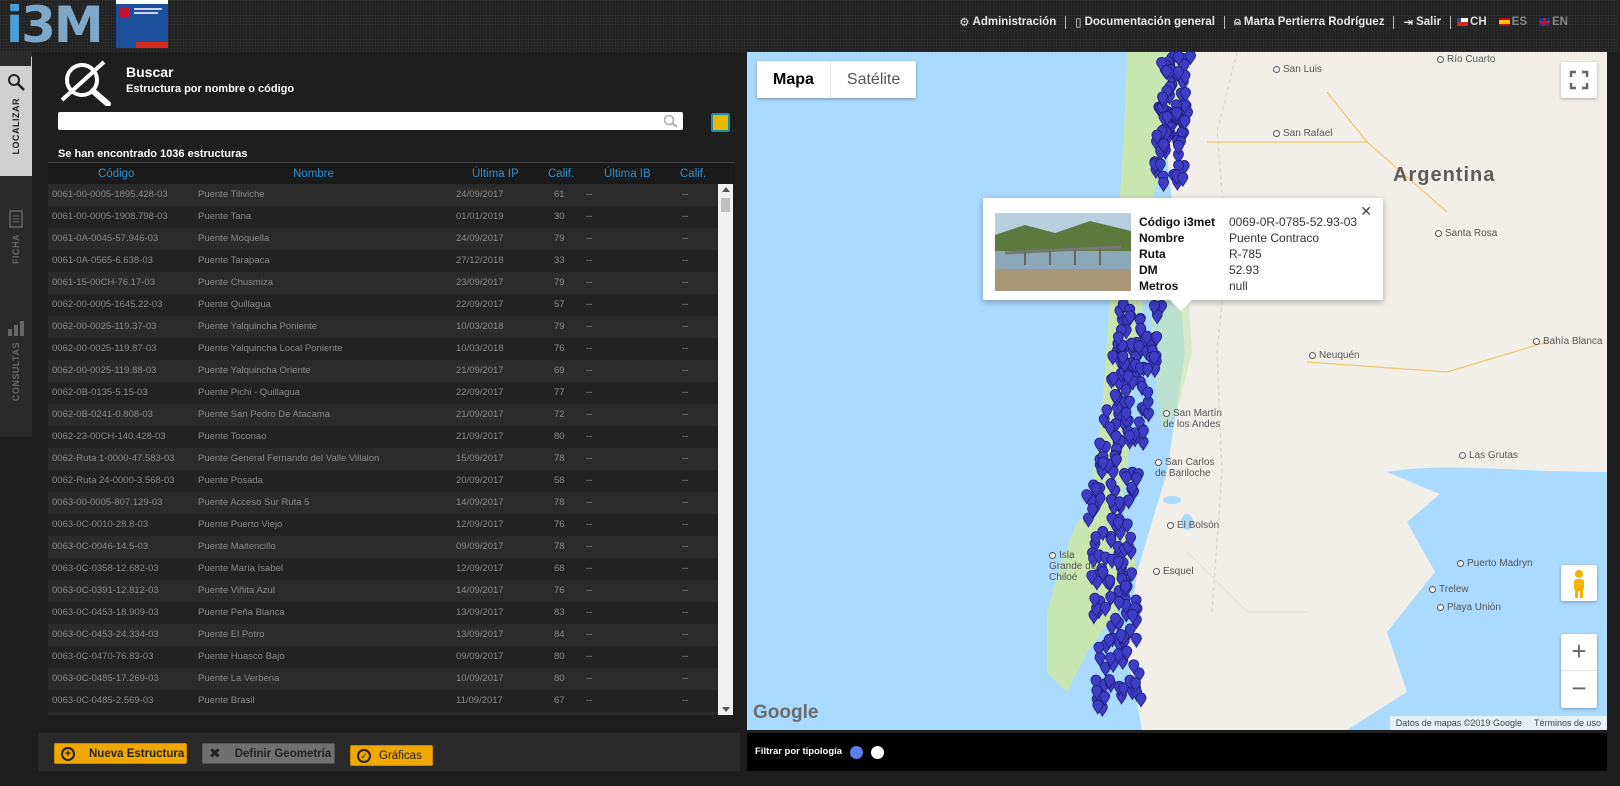  What do you see at coordinates (559, 370) in the screenshot?
I see `table-cell: 69` at bounding box center [559, 370].